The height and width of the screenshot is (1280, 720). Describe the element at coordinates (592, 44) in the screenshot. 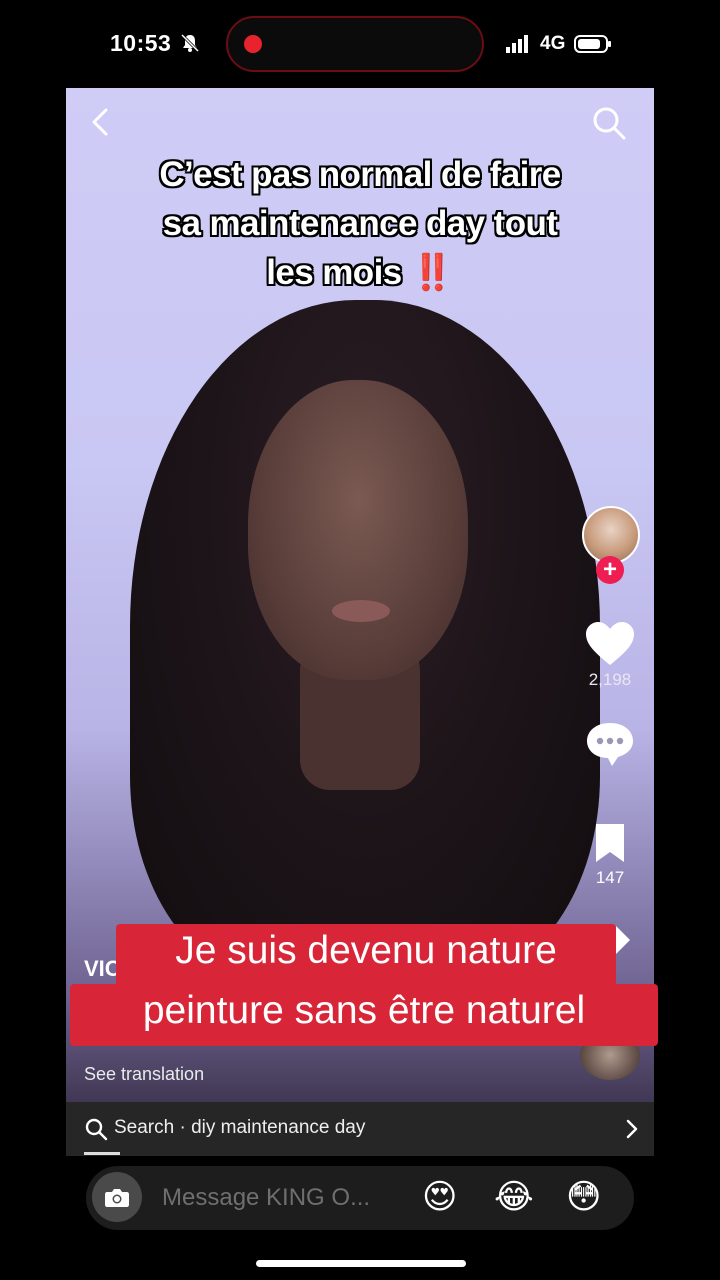

I see `battery-icon` at that location.